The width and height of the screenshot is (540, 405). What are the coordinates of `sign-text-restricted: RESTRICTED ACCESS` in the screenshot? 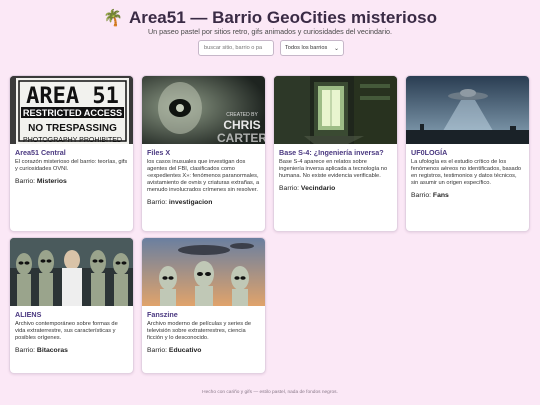 It's located at (72, 113).